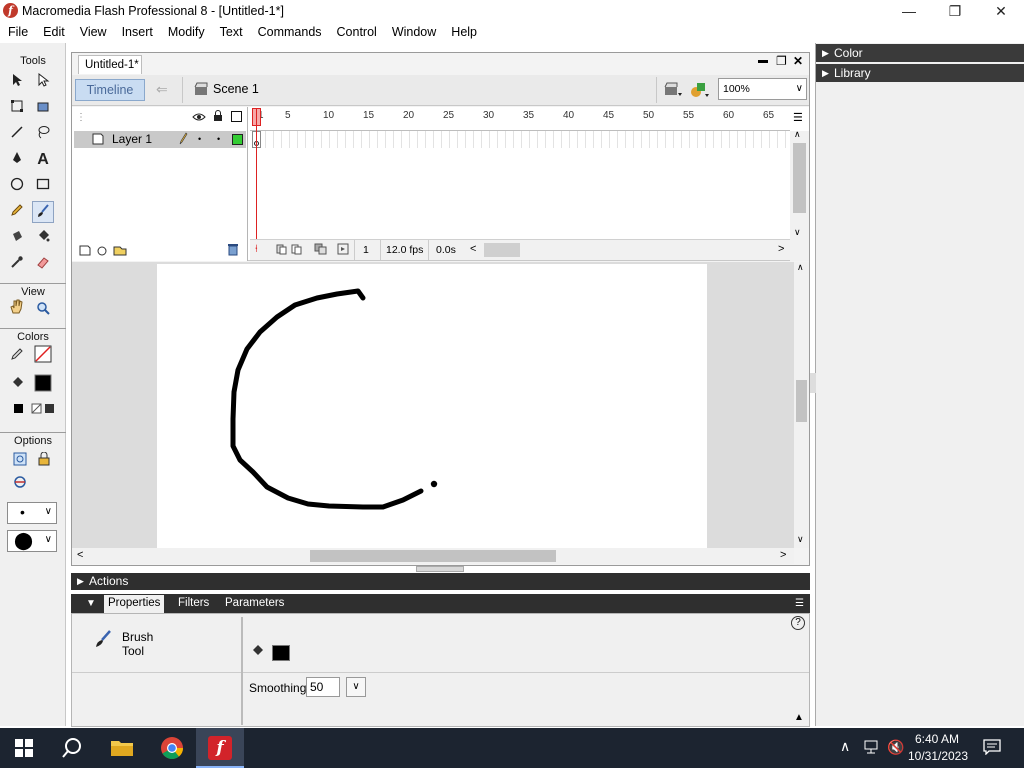 The image size is (1024, 774). I want to click on brush-tool-icon, so click(43, 212).